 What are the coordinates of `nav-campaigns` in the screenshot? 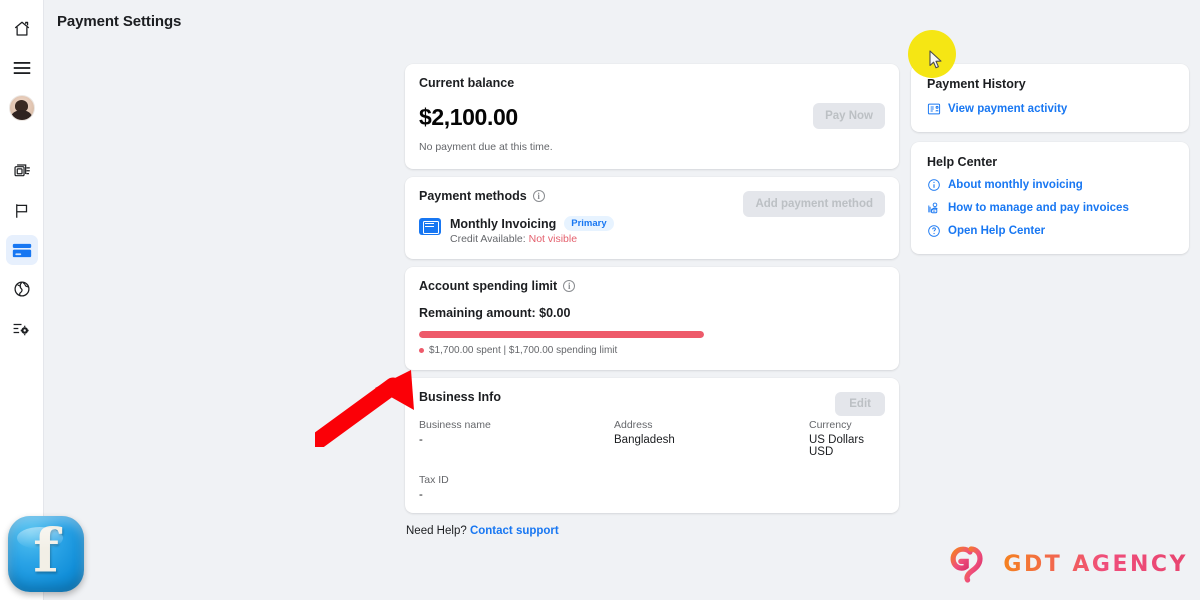 It's located at (22, 172).